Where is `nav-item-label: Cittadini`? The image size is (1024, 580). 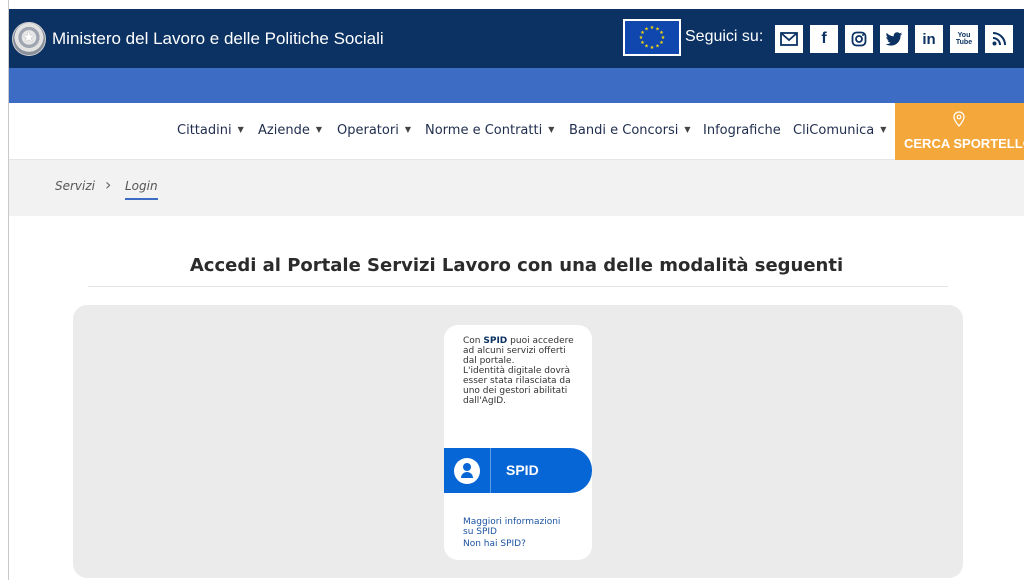
nav-item-label: Cittadini is located at coordinates (204, 130).